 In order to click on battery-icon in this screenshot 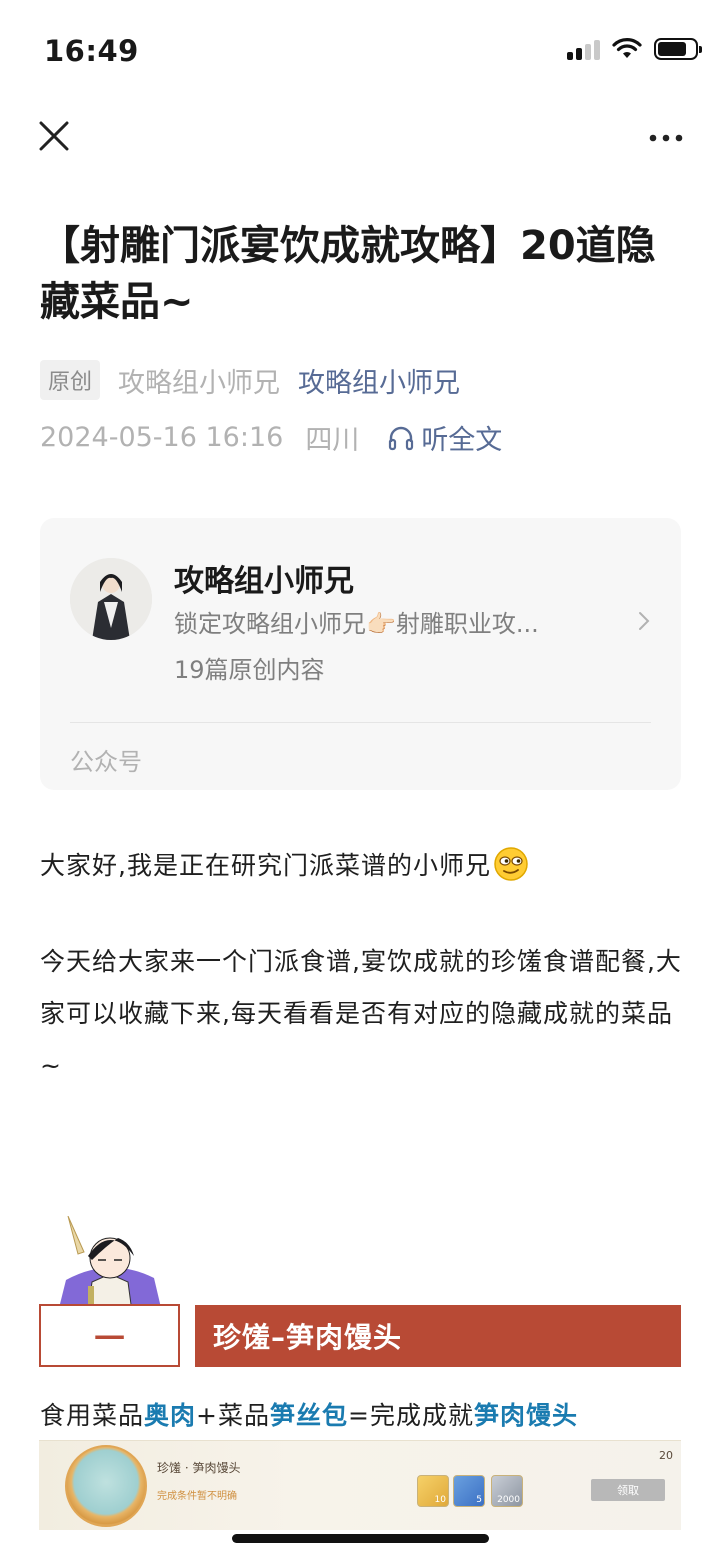, I will do `click(678, 49)`.